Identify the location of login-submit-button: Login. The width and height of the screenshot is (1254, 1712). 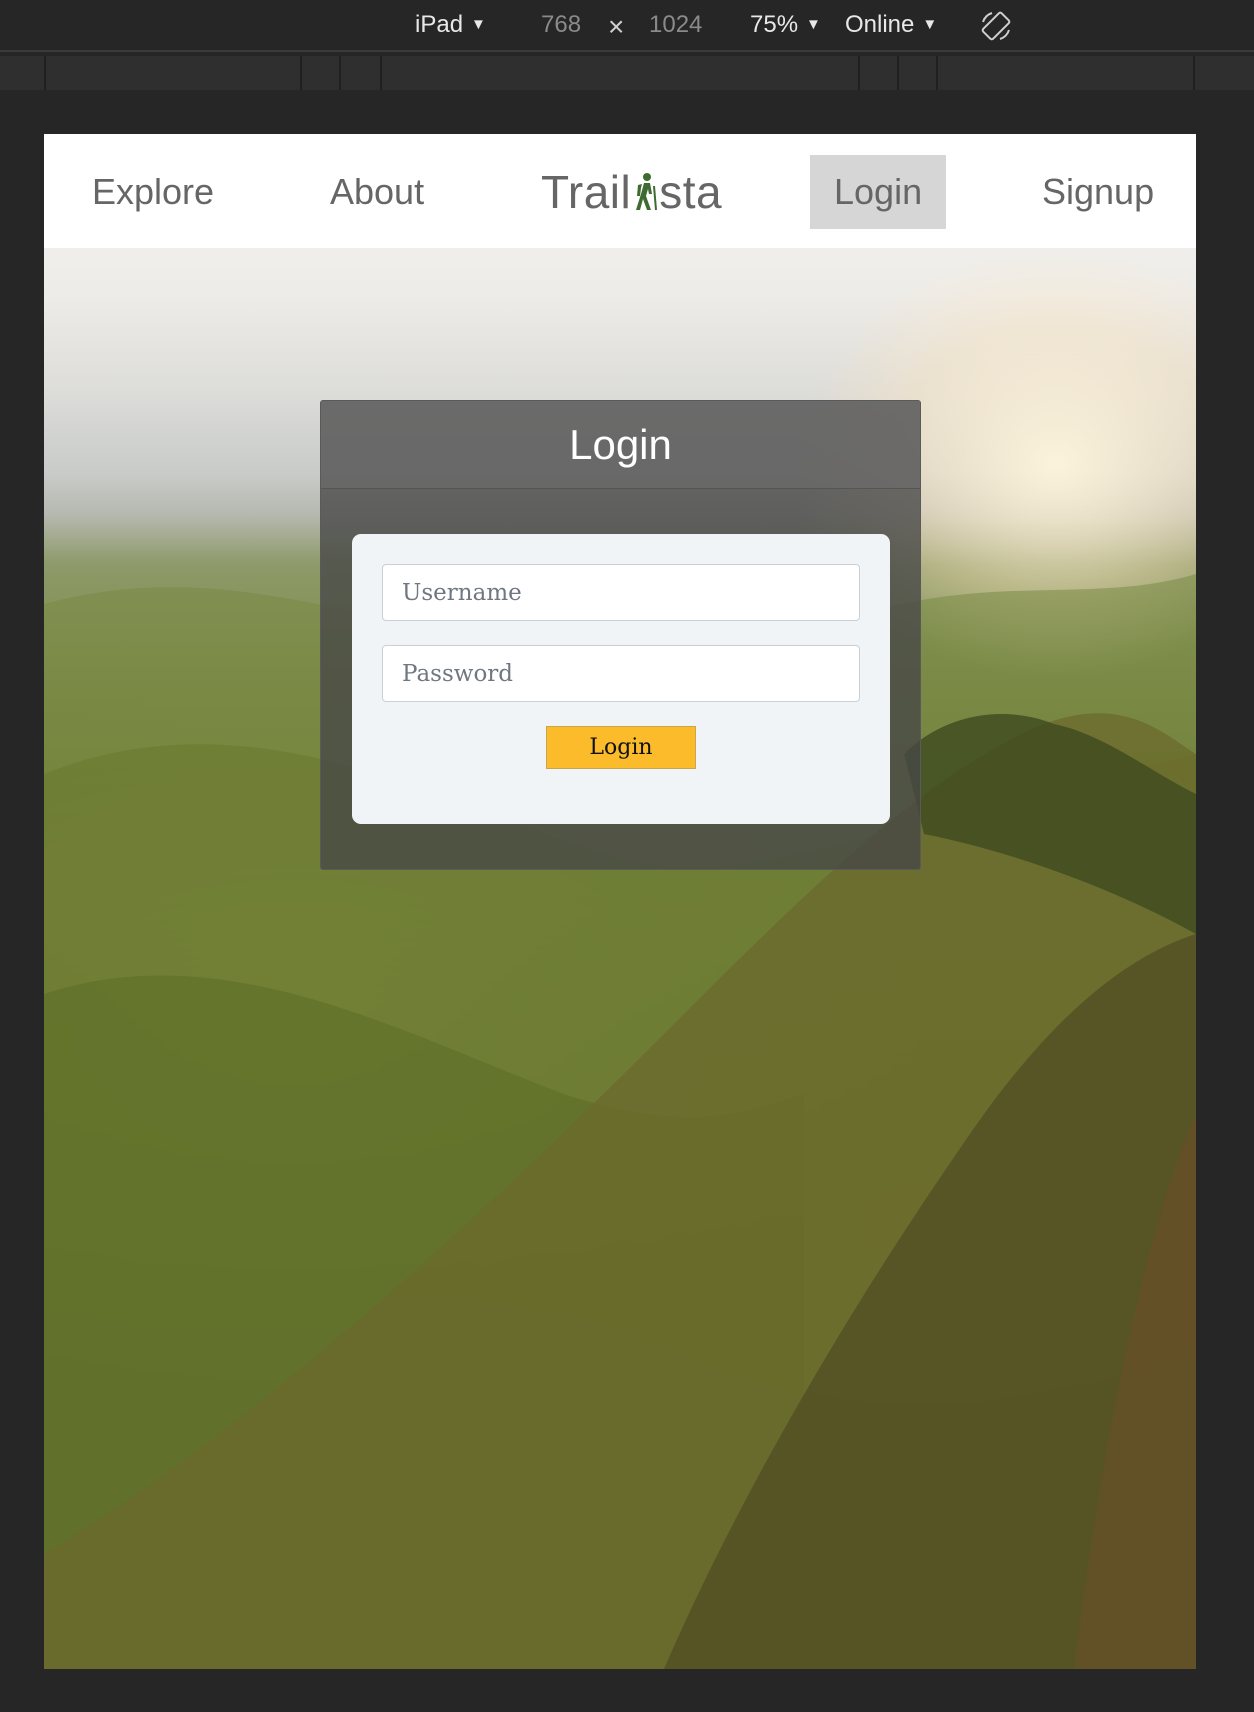
(621, 747).